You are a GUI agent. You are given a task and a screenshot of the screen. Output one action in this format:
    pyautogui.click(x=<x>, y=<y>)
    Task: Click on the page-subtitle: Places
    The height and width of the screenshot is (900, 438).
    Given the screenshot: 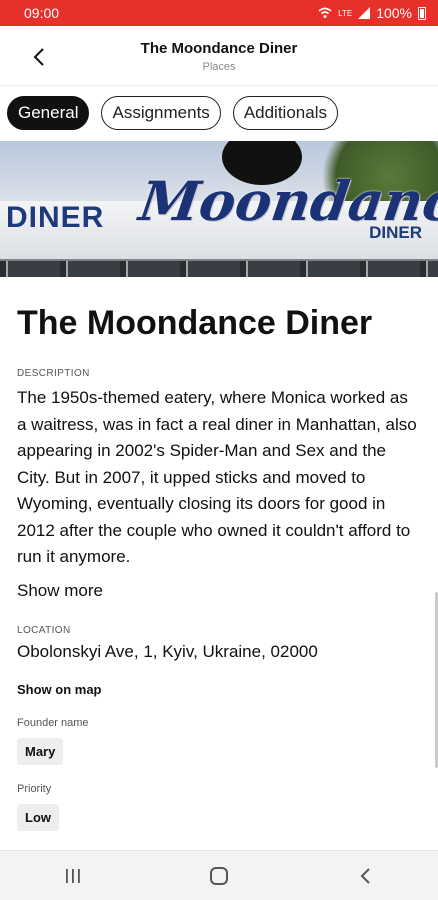 What is the action you would take?
    pyautogui.click(x=219, y=67)
    